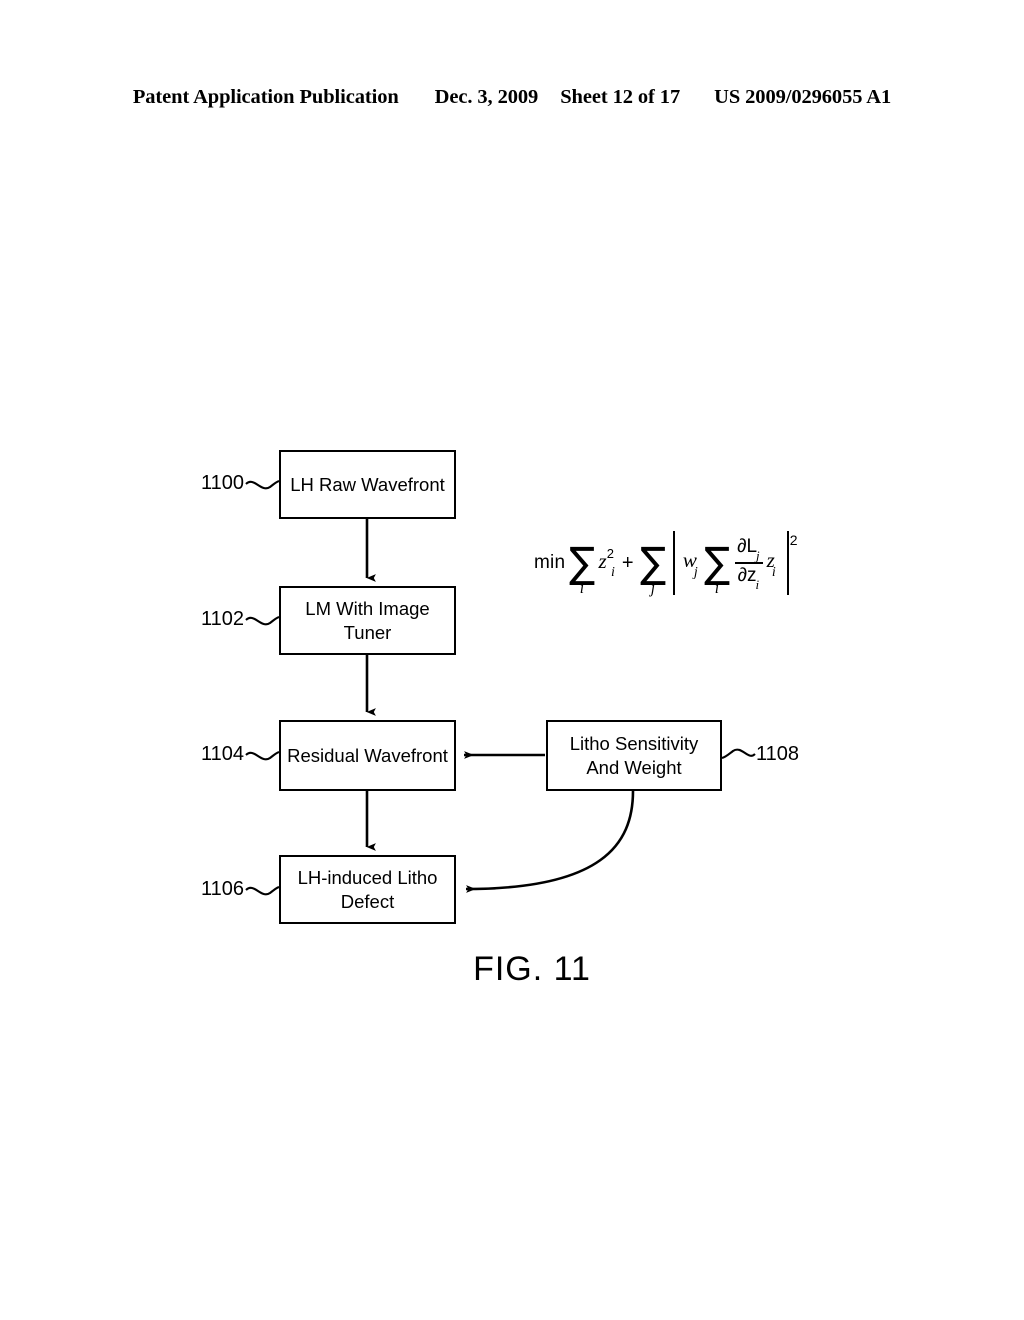  I want to click on flow-box-lh-induced-litho-defect: LH-induced Litho Defect, so click(367, 889).